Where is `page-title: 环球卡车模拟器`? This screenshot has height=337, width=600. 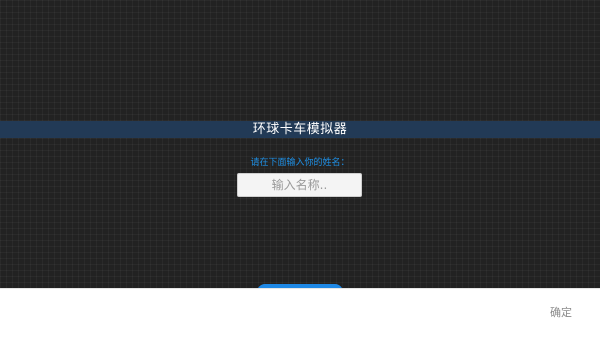
page-title: 环球卡车模拟器 is located at coordinates (300, 129).